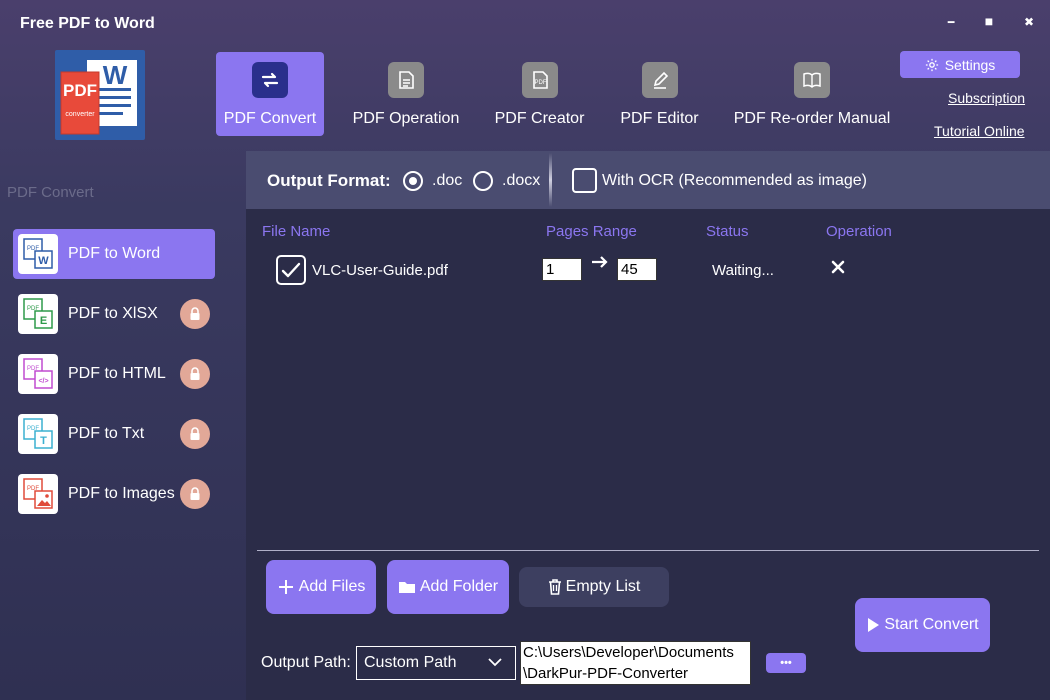  What do you see at coordinates (410, 662) in the screenshot?
I see `output-path-mode: Custom Path` at bounding box center [410, 662].